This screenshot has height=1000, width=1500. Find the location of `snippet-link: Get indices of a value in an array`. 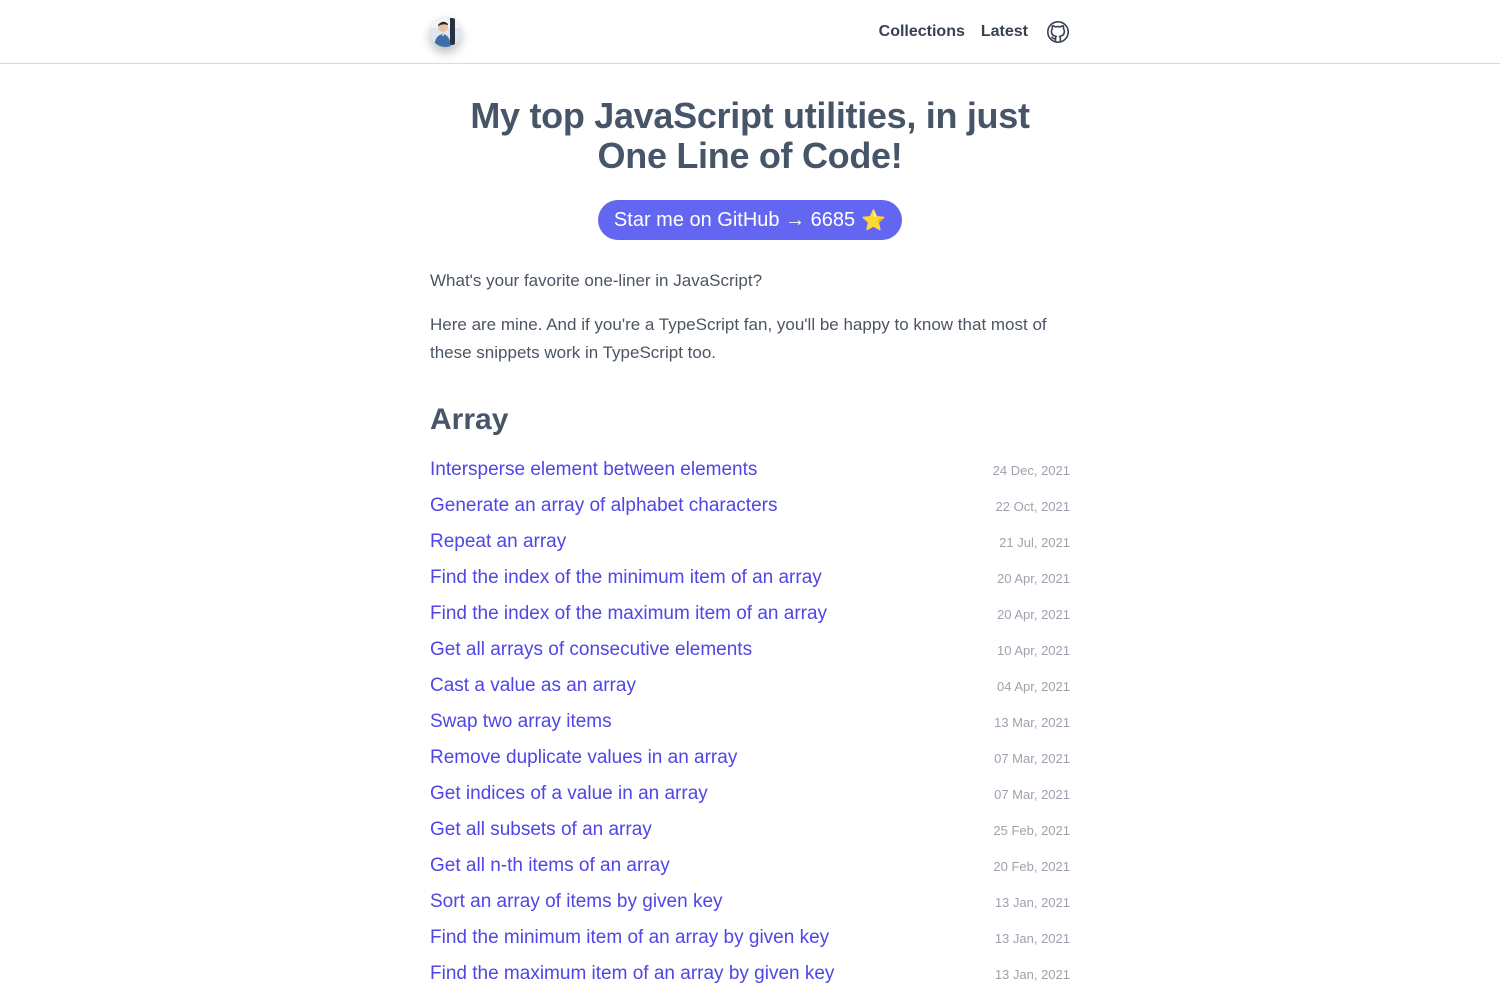

snippet-link: Get indices of a value in an array is located at coordinates (569, 794).